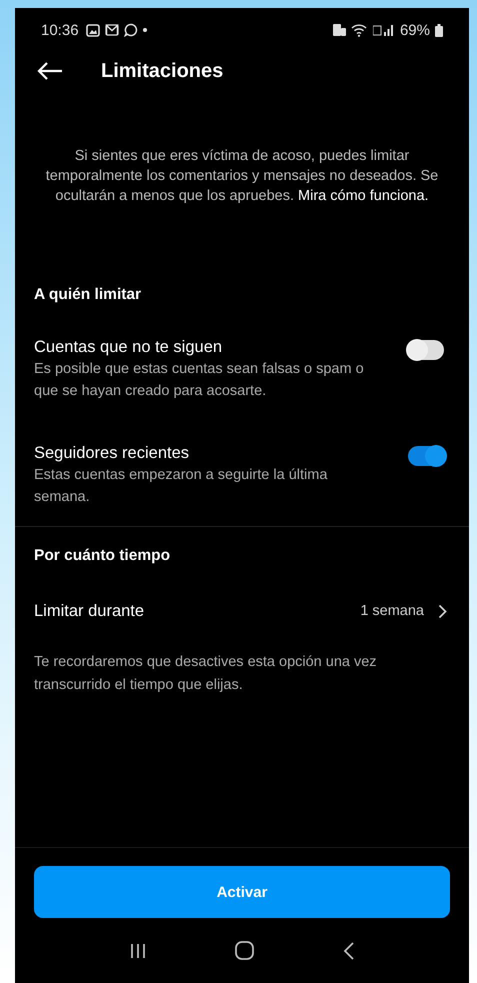  Describe the element at coordinates (93, 30) in the screenshot. I see `gallery-icon` at that location.